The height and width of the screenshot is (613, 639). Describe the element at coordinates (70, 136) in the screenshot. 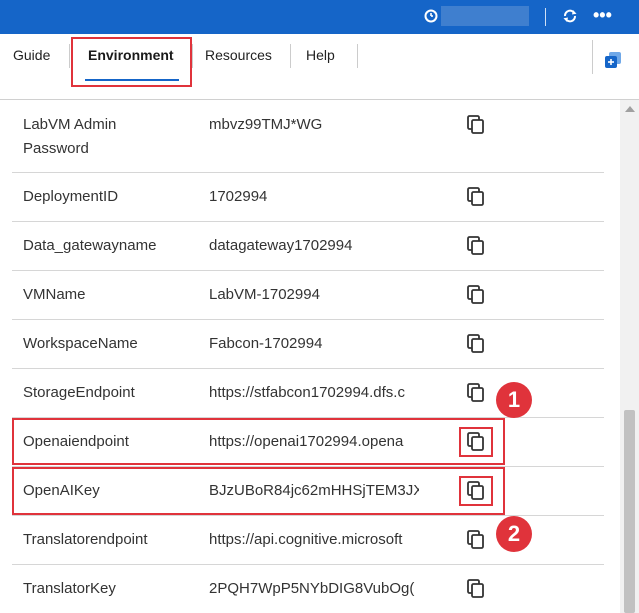

I see `row-label: LabVM Admin Password` at that location.